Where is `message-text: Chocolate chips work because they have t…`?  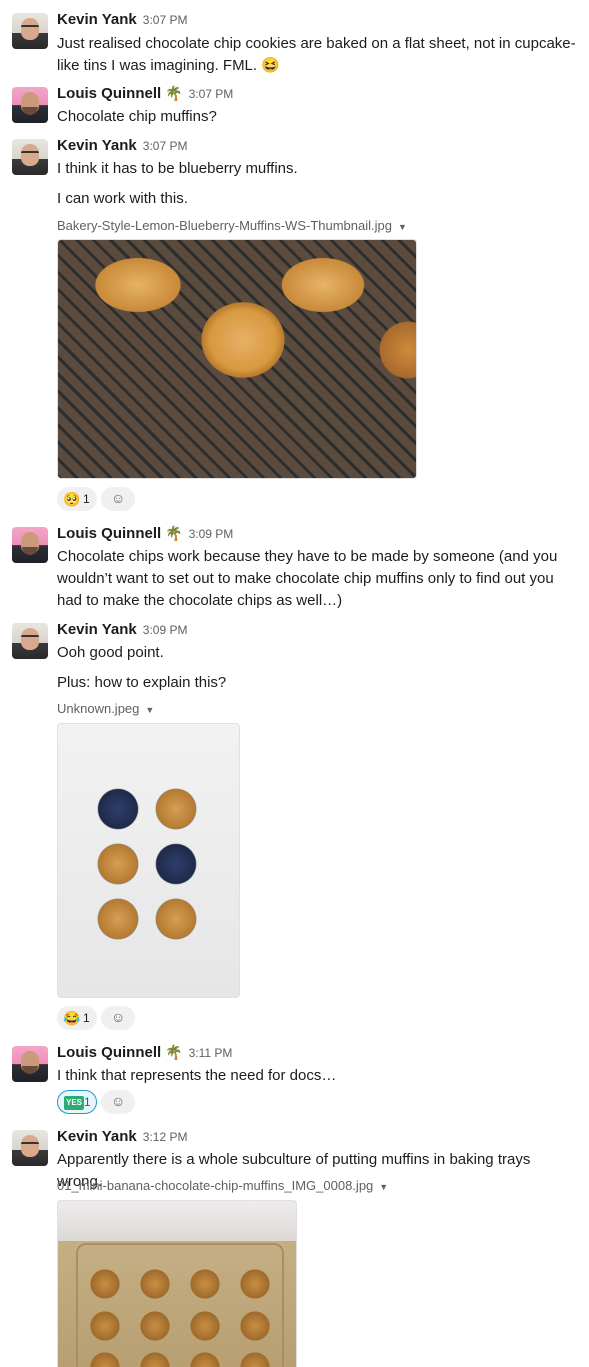
message-text: Chocolate chips work because they have t… is located at coordinates (307, 578).